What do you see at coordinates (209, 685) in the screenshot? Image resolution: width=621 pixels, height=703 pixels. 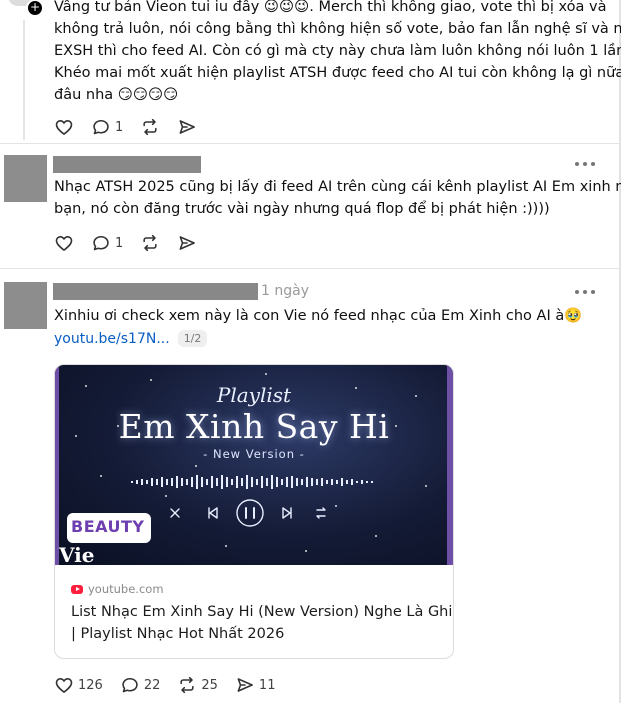 I see `repost-count: 25` at bounding box center [209, 685].